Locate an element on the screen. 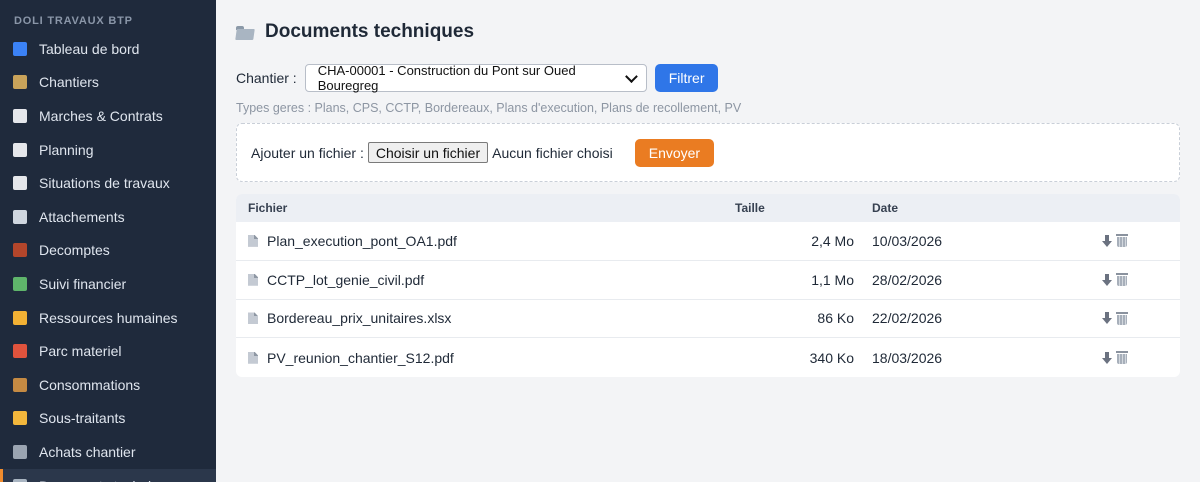  sidebar-item-decomptes: Decomptes is located at coordinates (108, 251).